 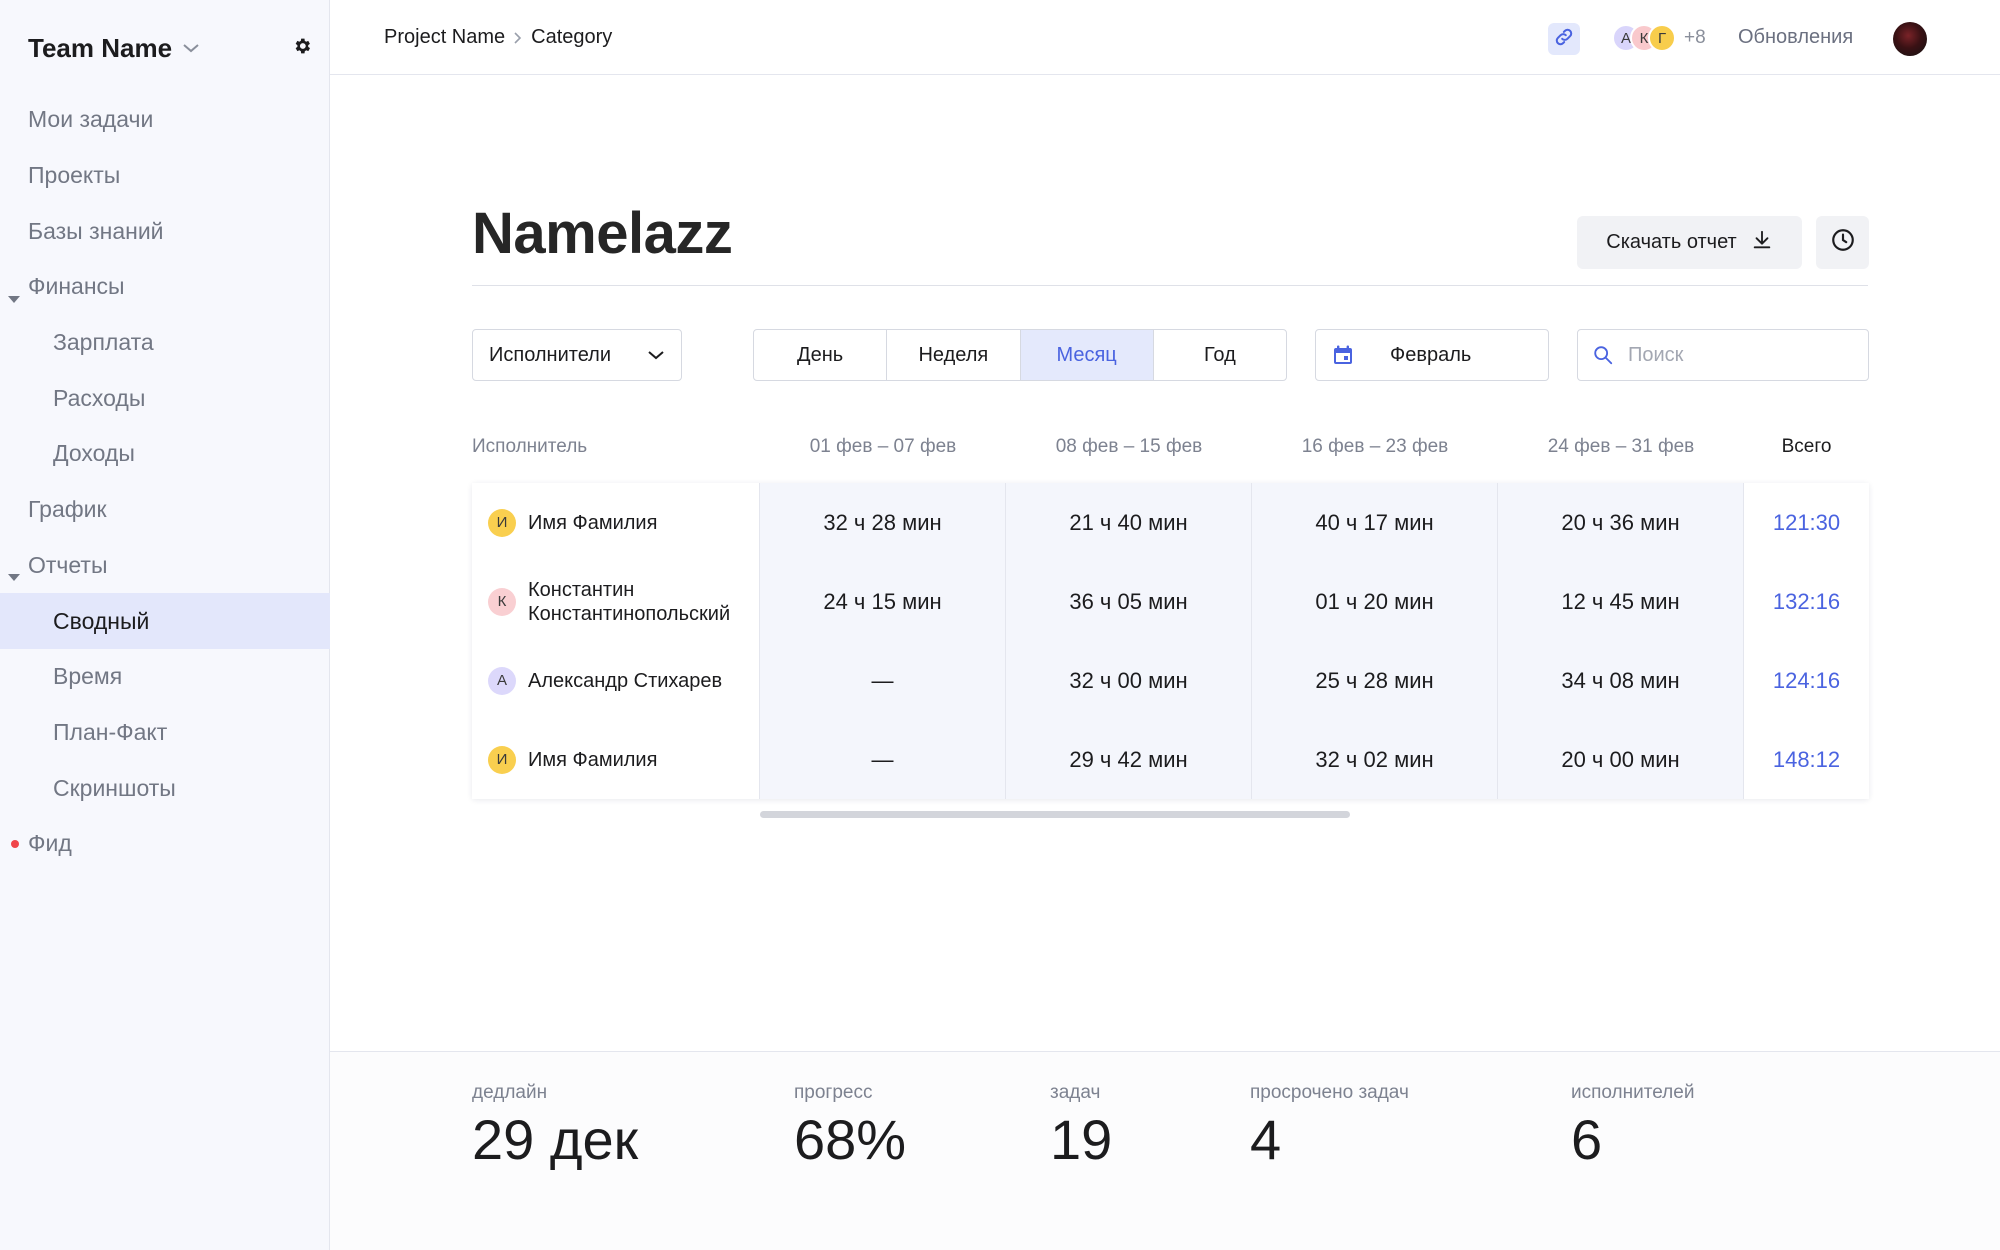 What do you see at coordinates (502, 680) in the screenshot?
I see `avatar: А` at bounding box center [502, 680].